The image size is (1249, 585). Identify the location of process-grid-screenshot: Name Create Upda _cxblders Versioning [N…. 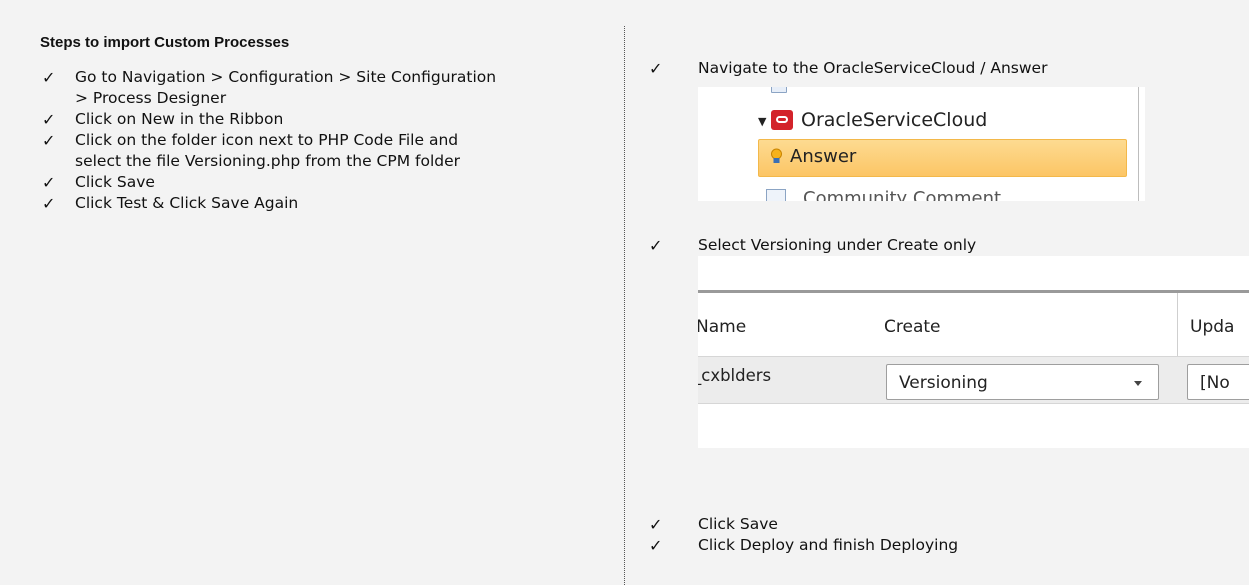
(973, 352).